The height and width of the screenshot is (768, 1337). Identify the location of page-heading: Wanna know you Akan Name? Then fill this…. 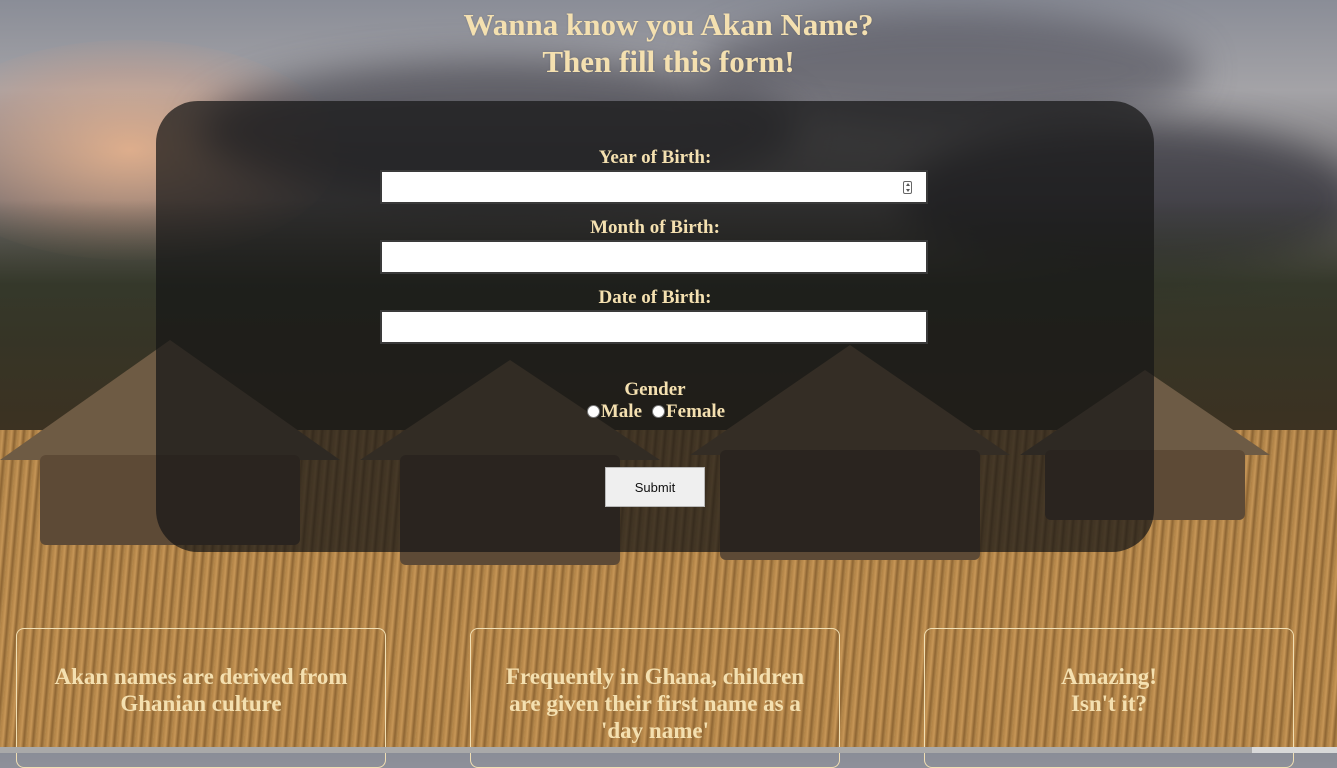
(668, 43).